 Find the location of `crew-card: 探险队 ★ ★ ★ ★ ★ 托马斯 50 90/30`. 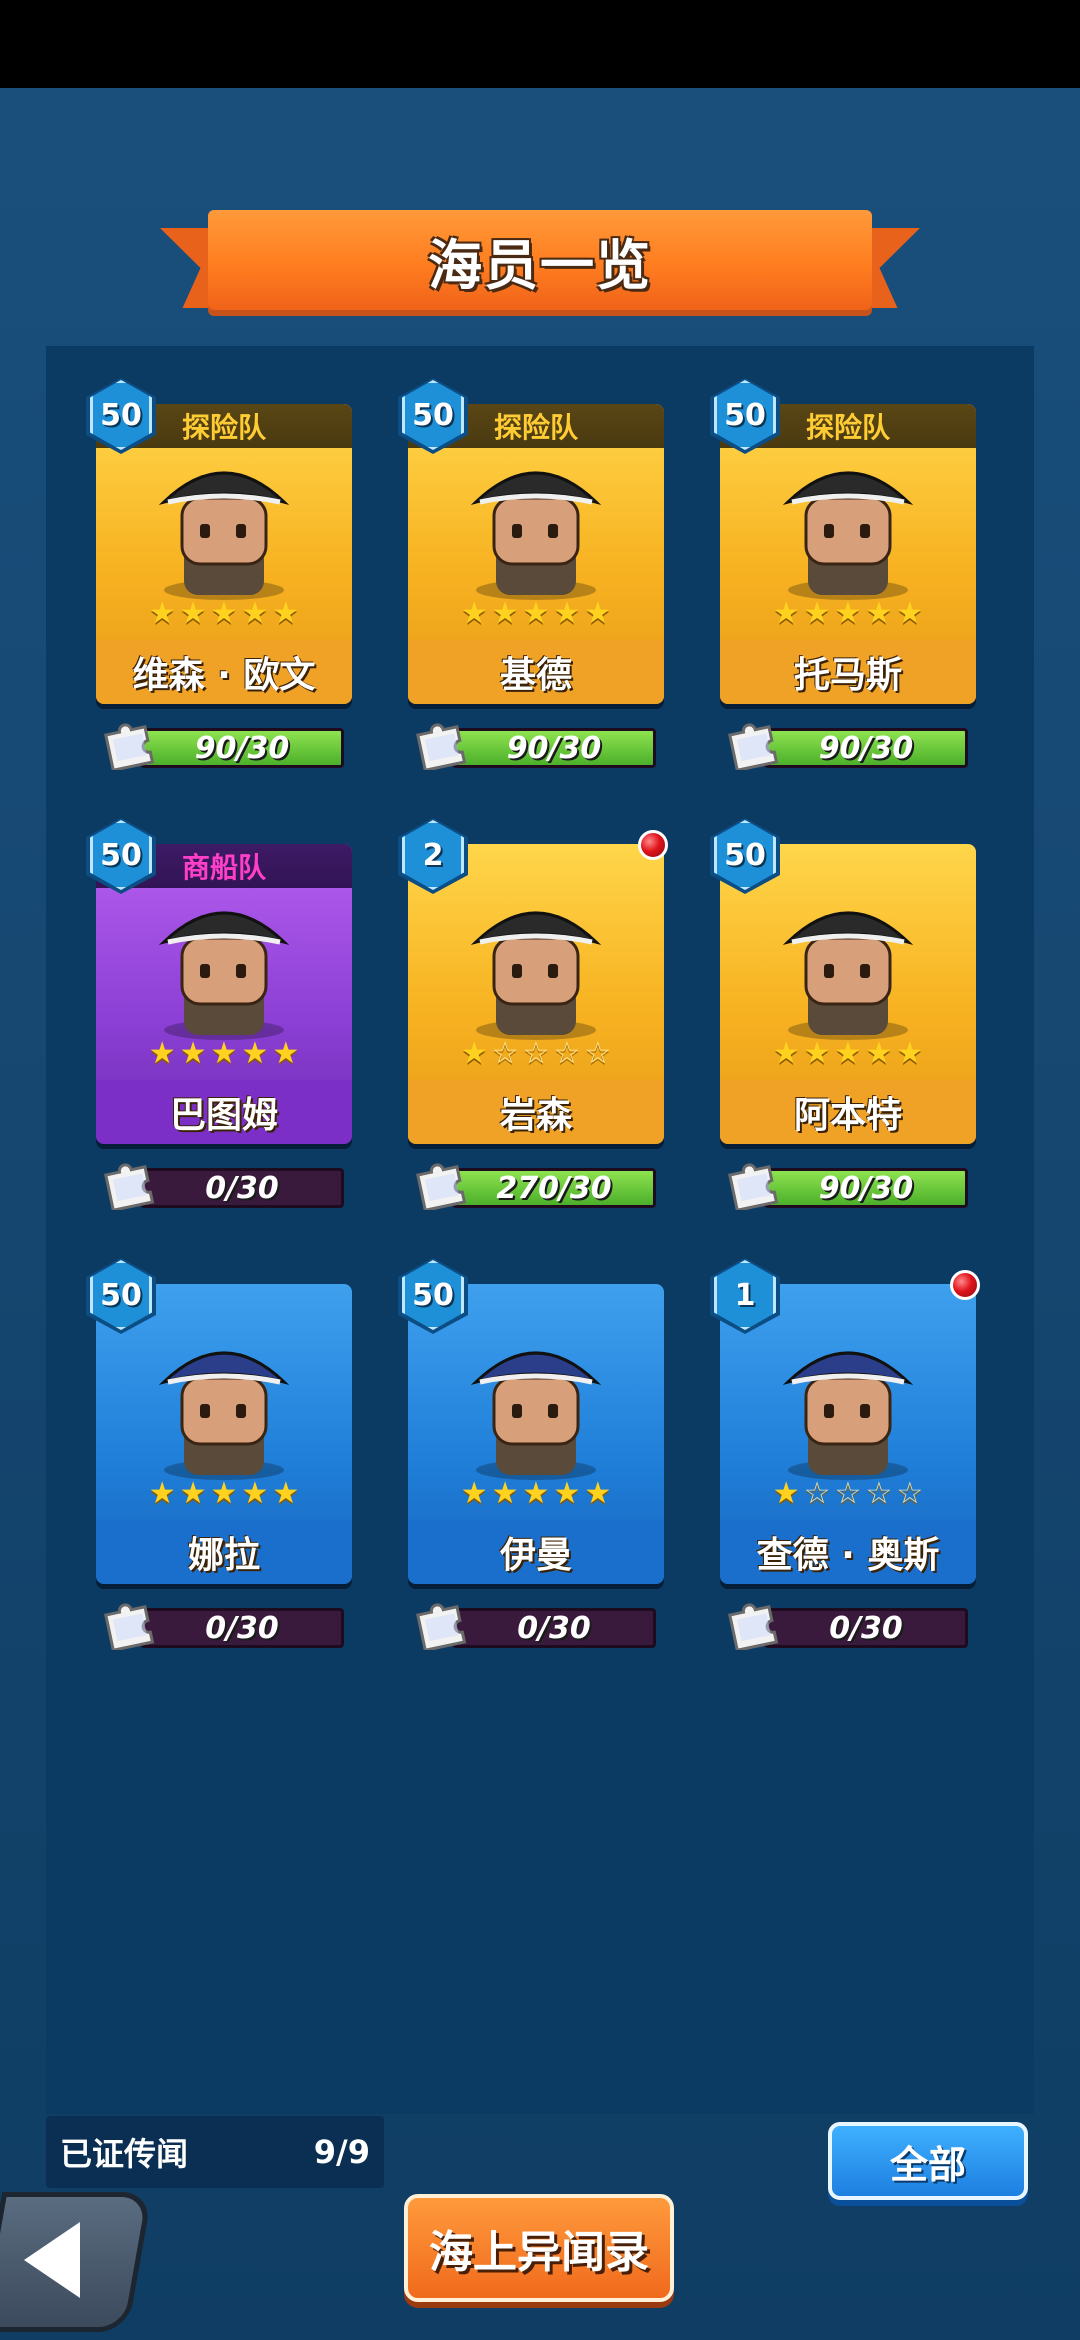

crew-card: 探险队 ★ ★ ★ ★ ★ 托马斯 50 90/30 is located at coordinates (847, 584).